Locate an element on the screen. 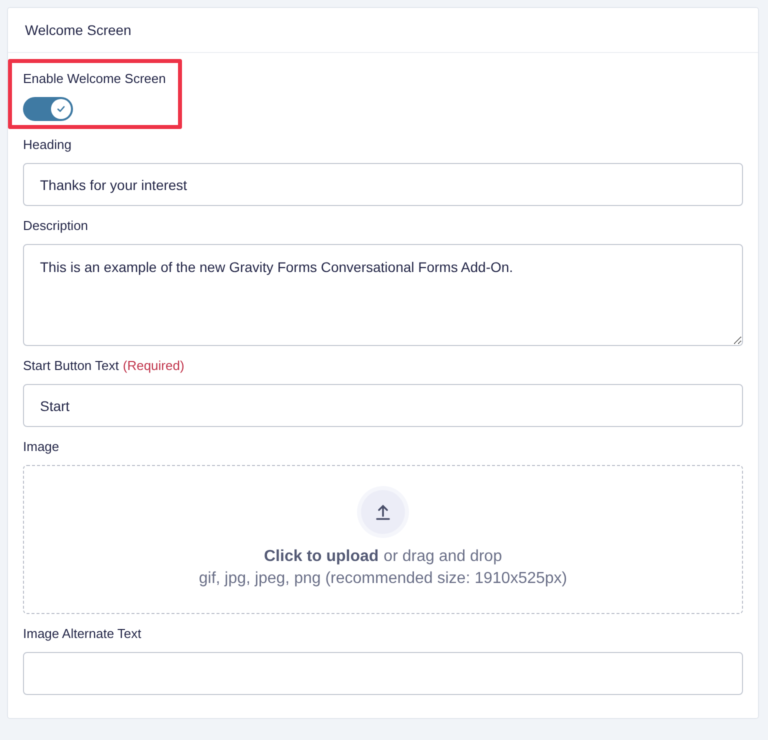  field-label: Start Button Text is located at coordinates (71, 366).